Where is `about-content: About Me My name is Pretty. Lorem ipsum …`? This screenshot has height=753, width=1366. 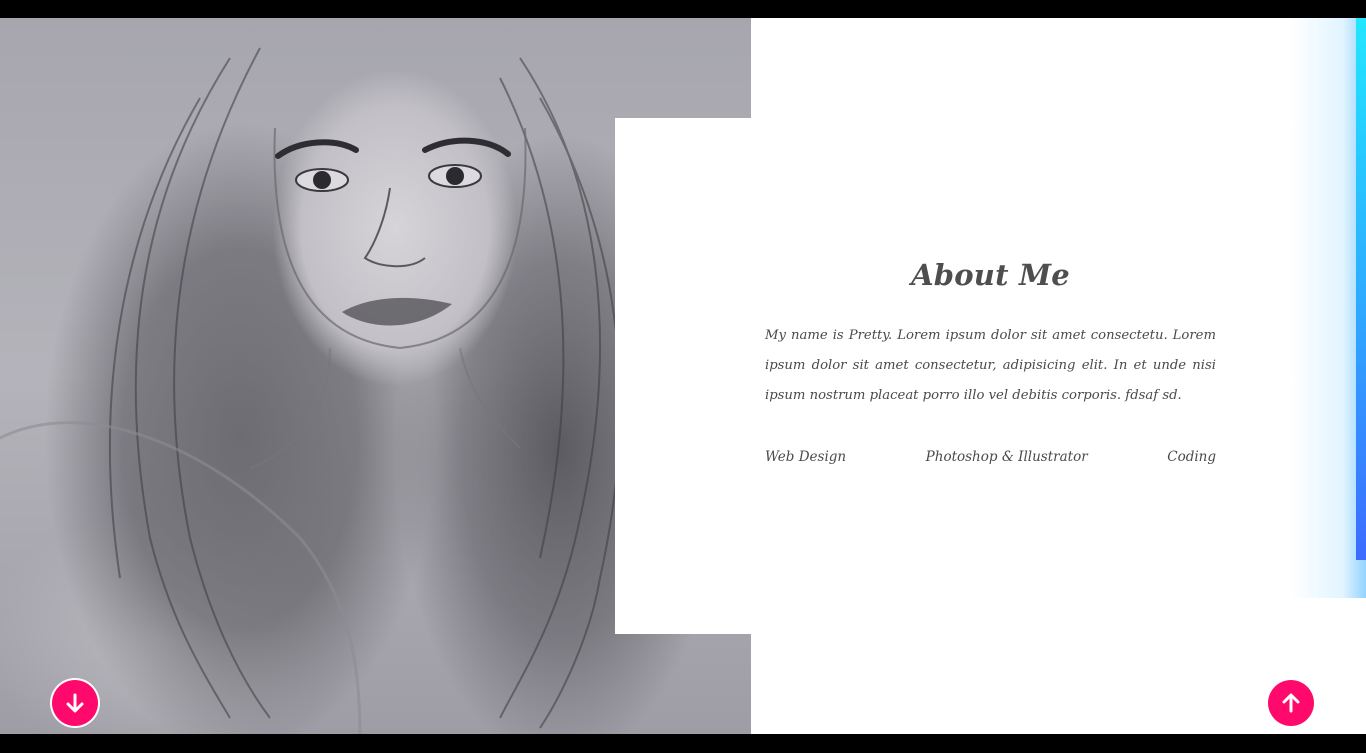 about-content: About Me My name is Pretty. Lorem ipsum … is located at coordinates (990, 361).